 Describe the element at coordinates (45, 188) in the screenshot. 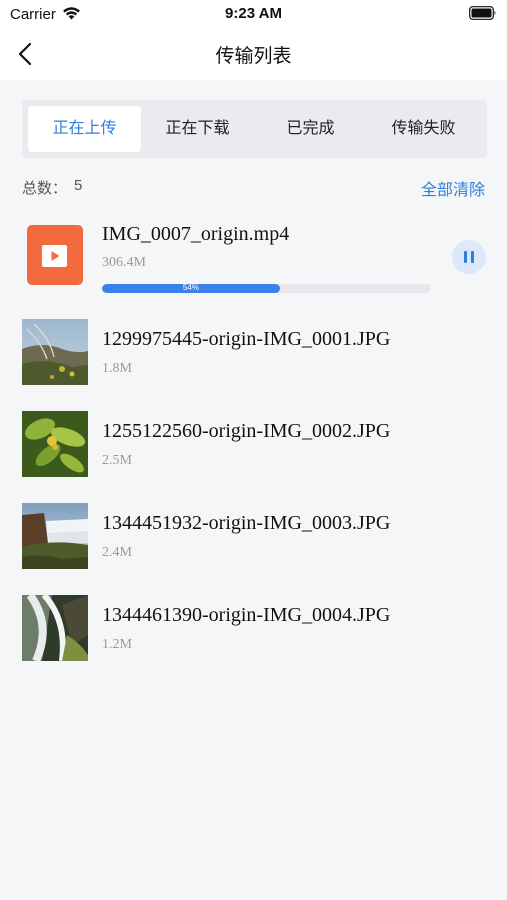

I see `total-label: 总数：` at that location.